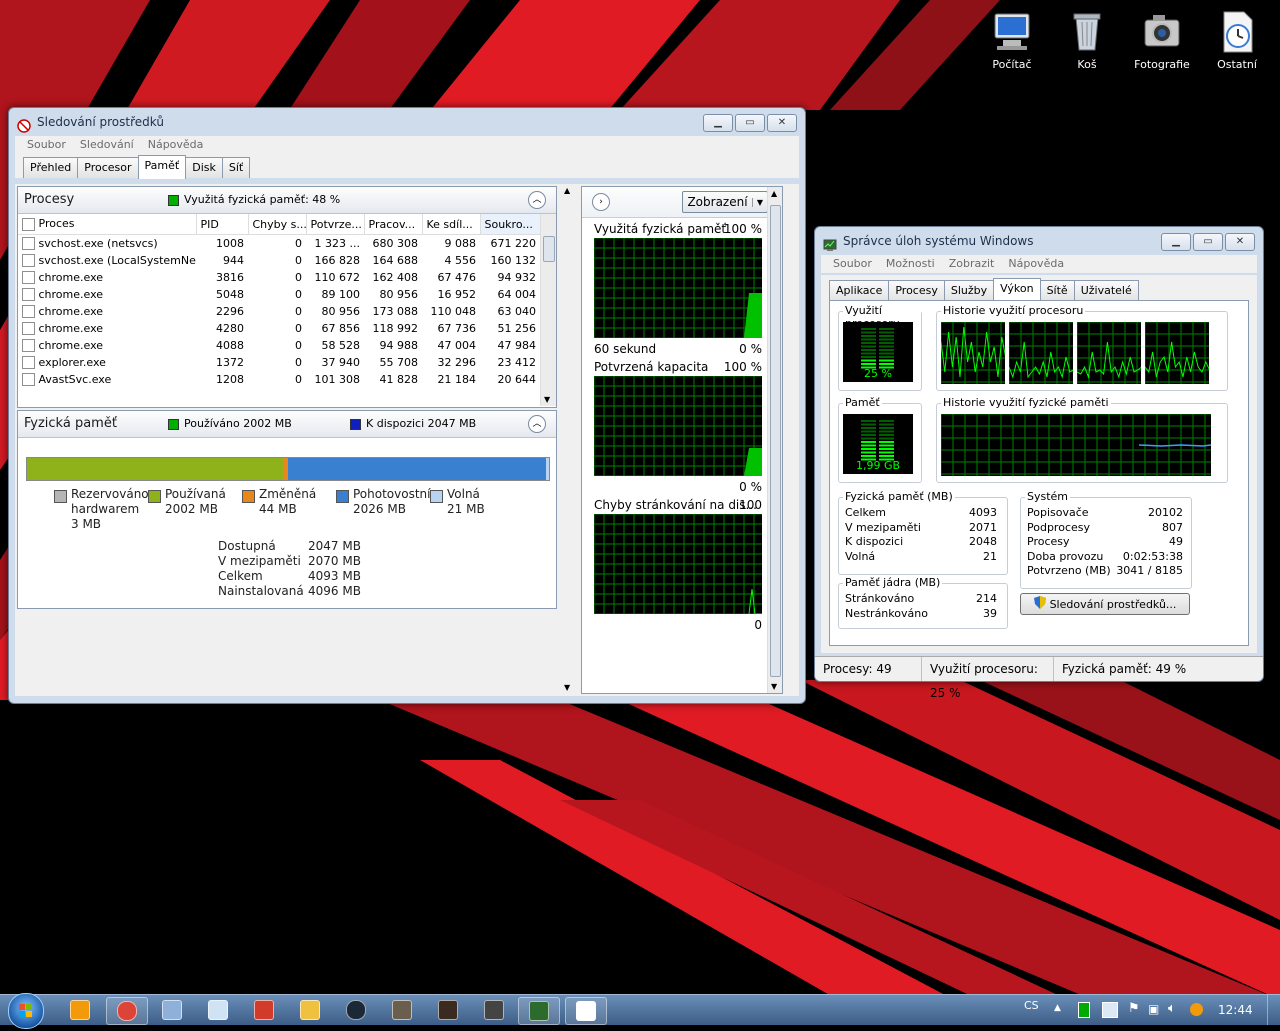 The height and width of the screenshot is (1031, 1280). I want to click on show-hidden-icons-icon: ▲, so click(1057, 1008).